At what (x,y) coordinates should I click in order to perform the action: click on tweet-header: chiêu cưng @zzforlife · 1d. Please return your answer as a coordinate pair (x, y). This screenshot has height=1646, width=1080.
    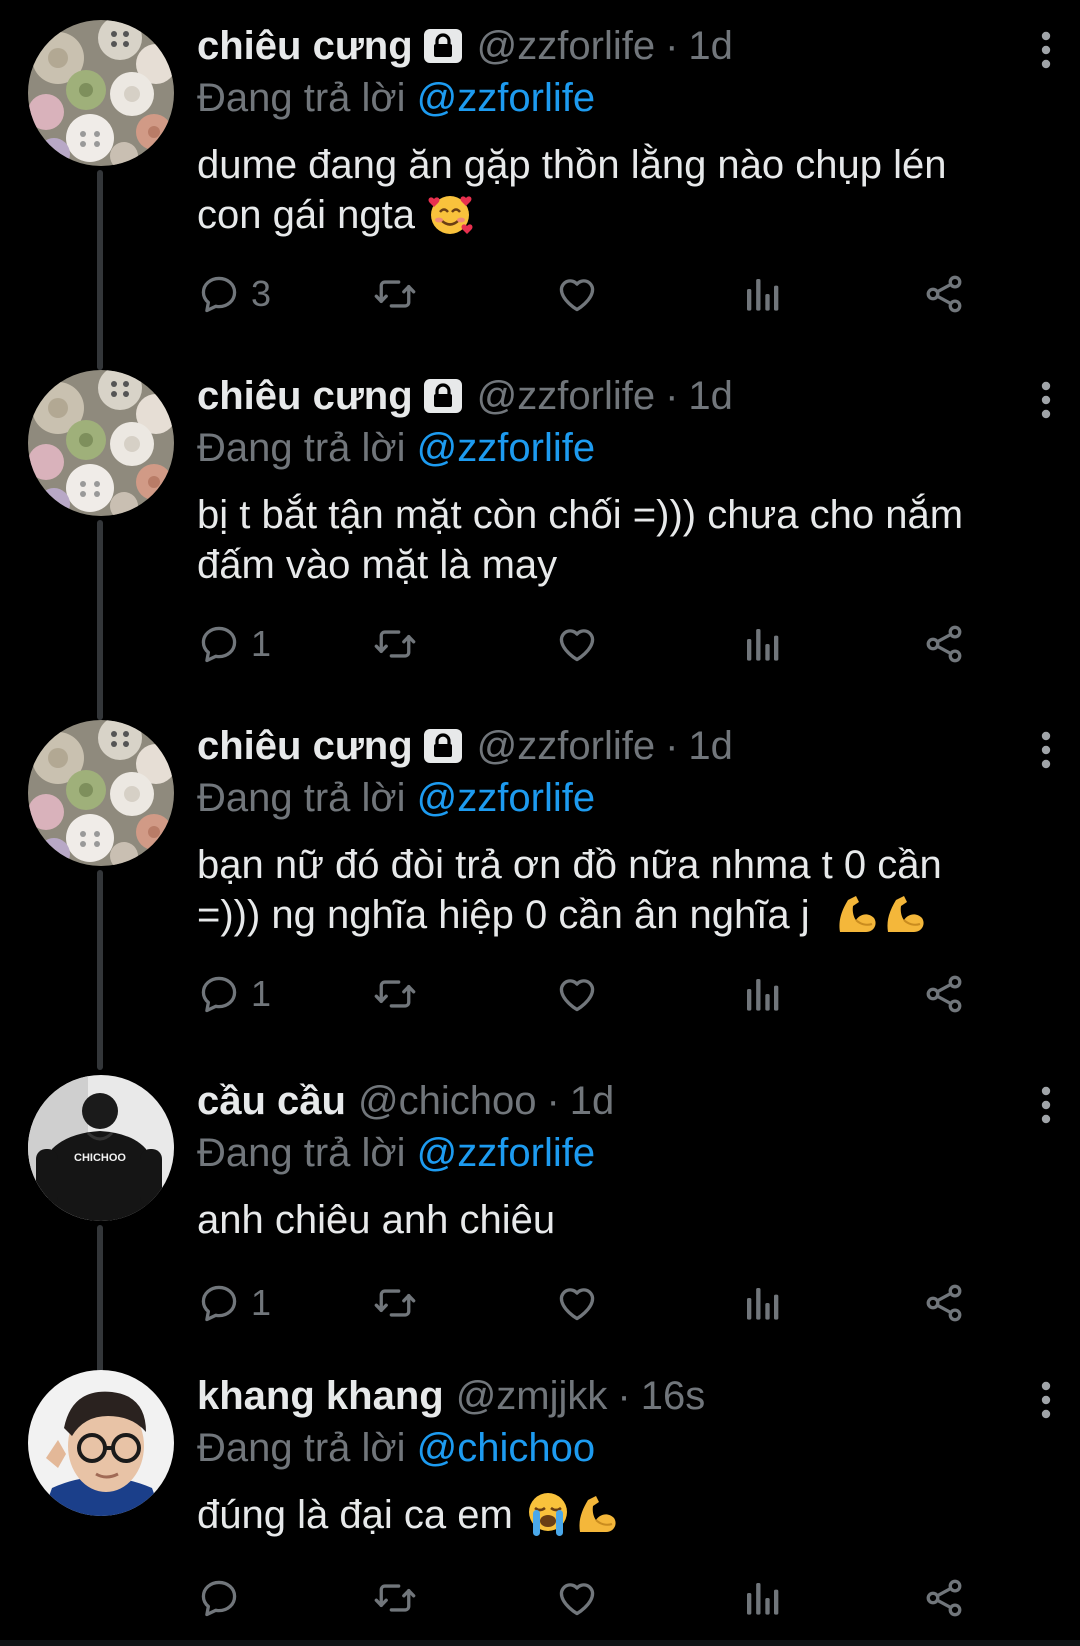
    Looking at the image, I should click on (623, 396).